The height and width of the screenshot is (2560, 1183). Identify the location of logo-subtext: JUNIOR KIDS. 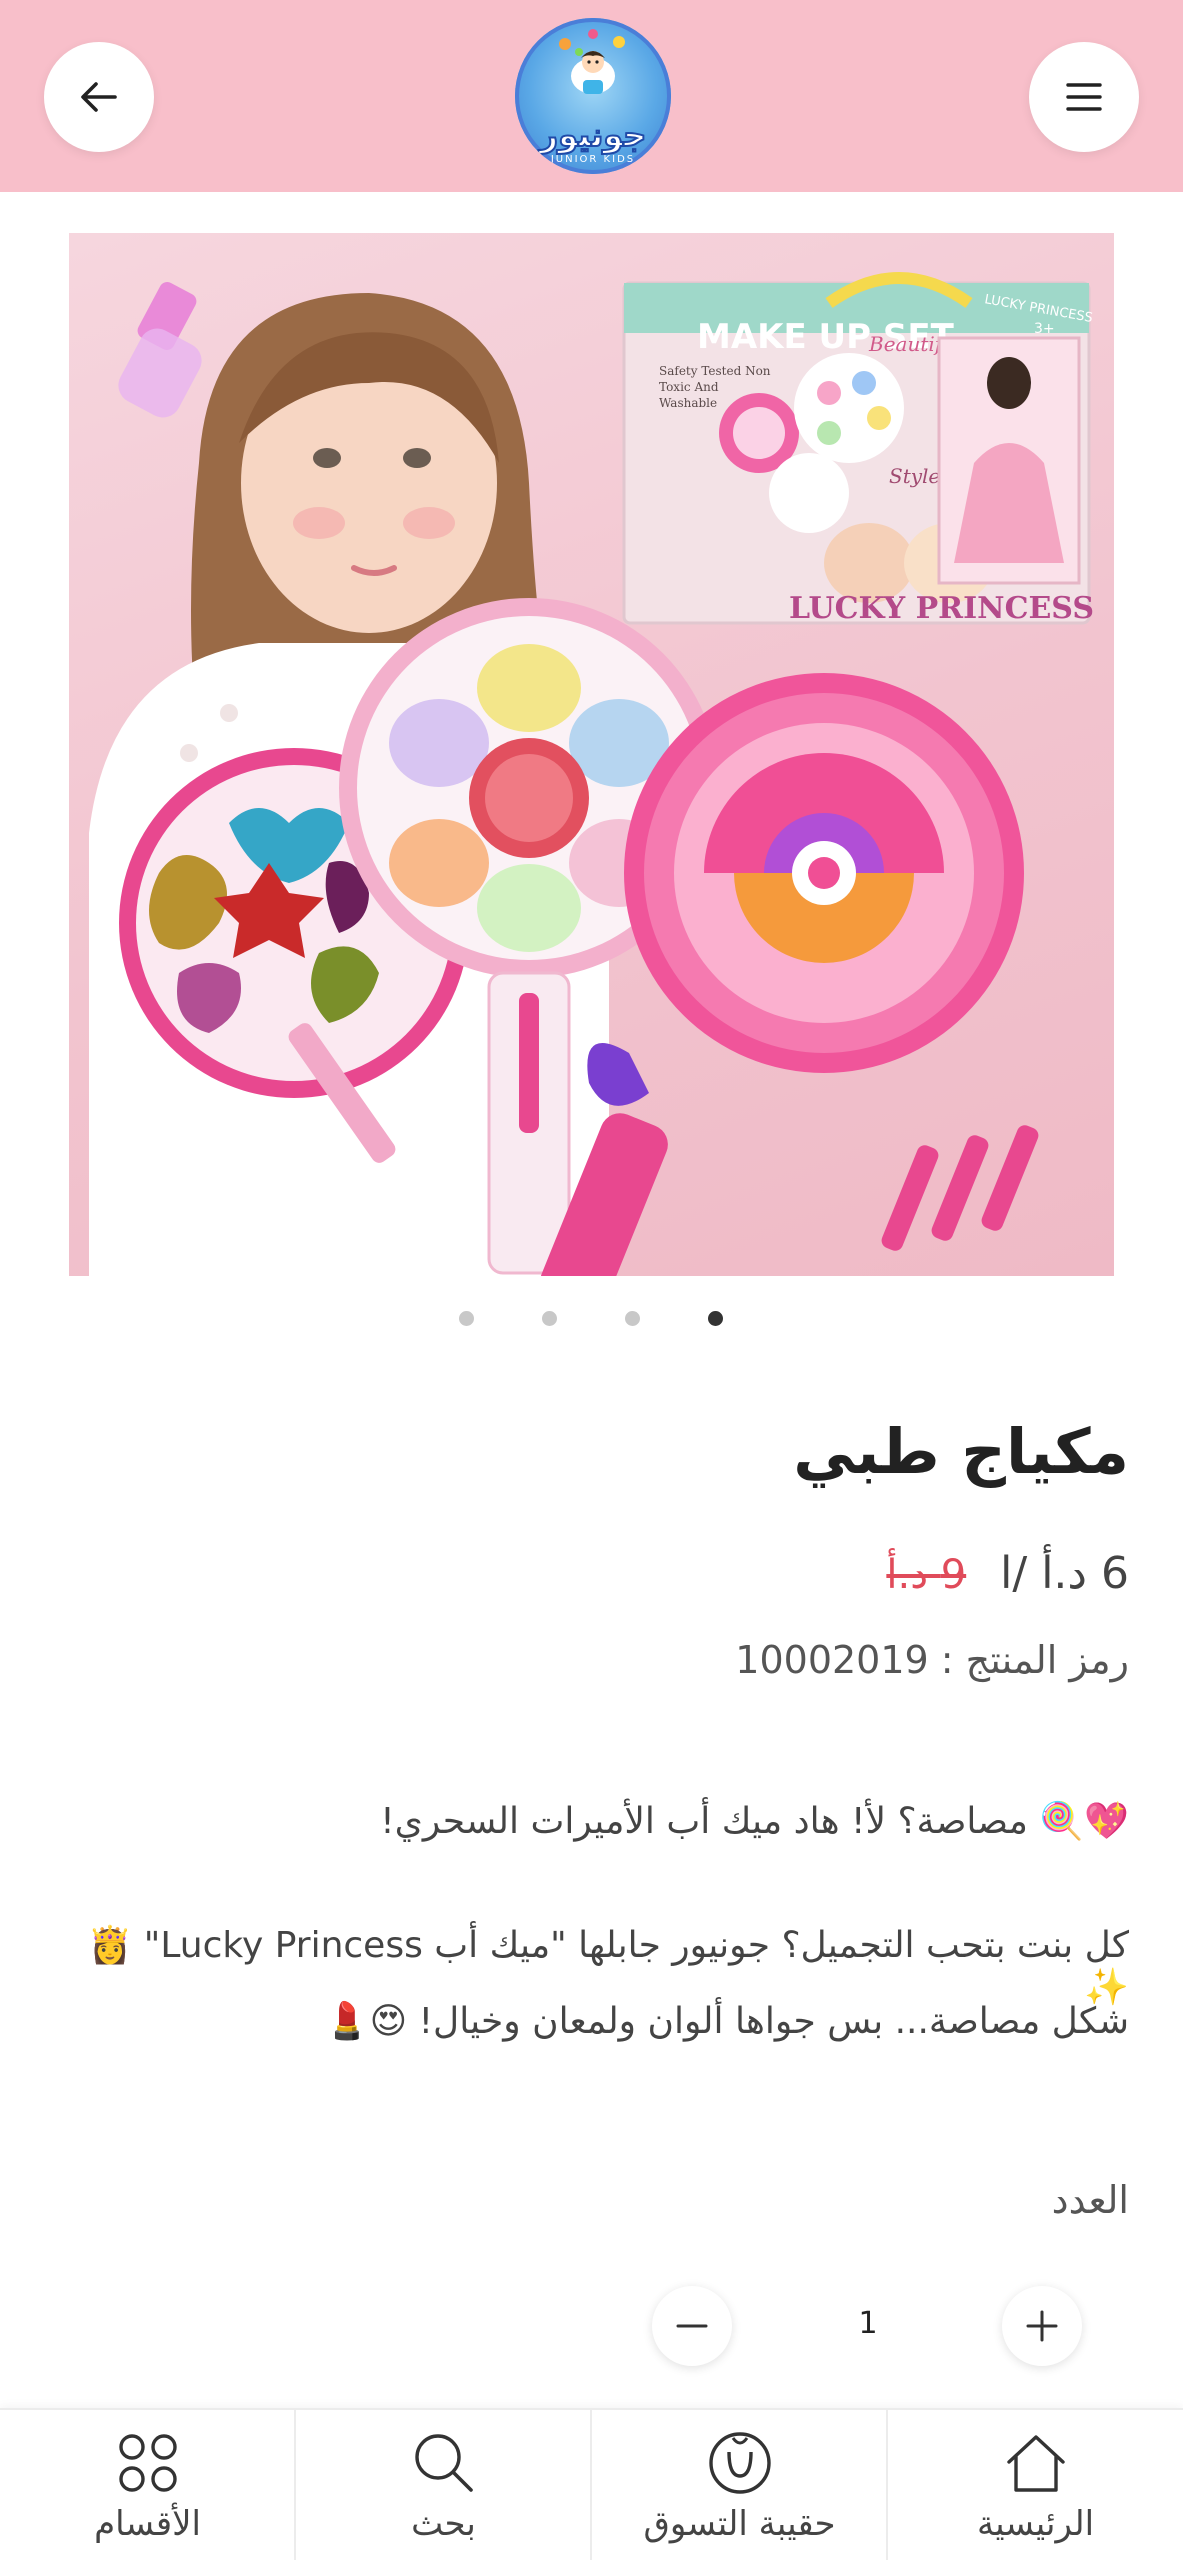
(593, 159).